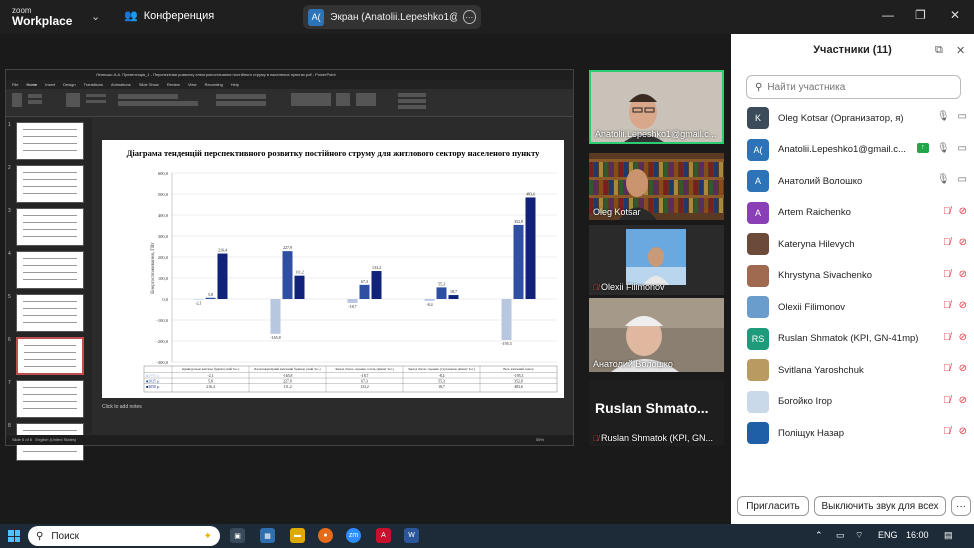 This screenshot has height=548, width=974. I want to click on restore-icon: ❐, so click(920, 15).